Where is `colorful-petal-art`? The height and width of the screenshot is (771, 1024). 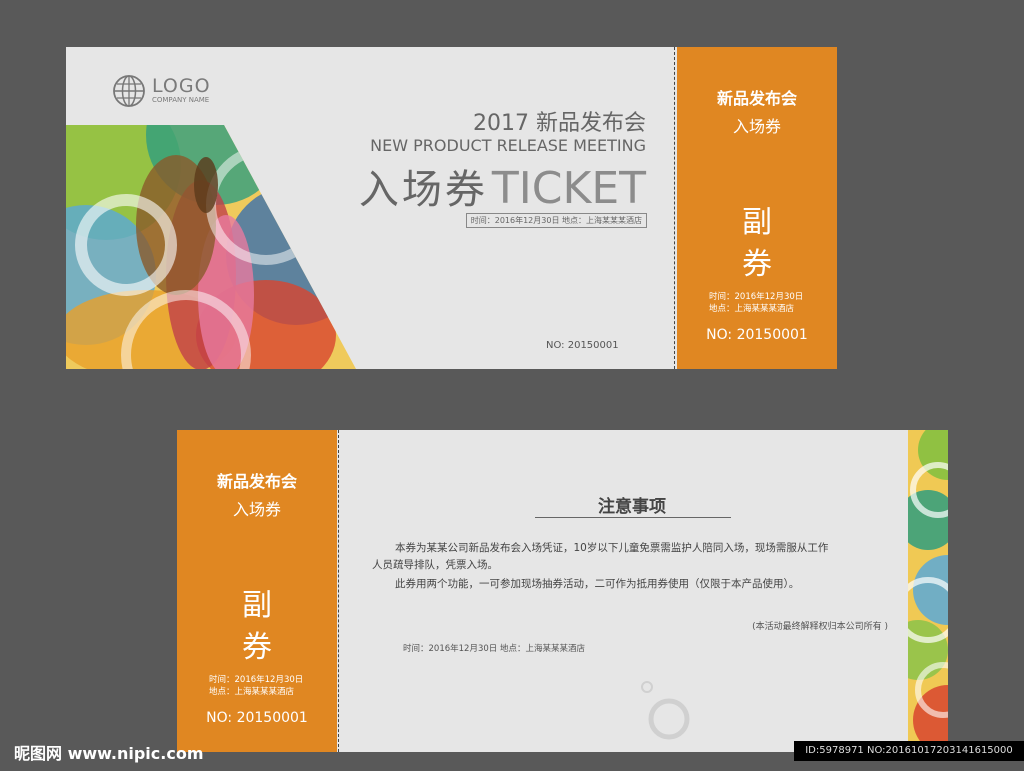 colorful-petal-art is located at coordinates (211, 247).